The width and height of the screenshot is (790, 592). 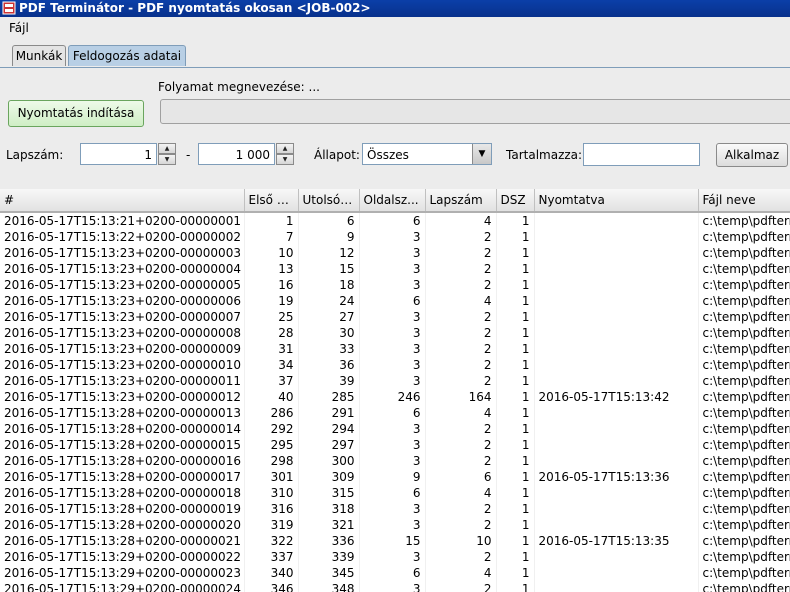 What do you see at coordinates (122, 333) in the screenshot?
I see `table-cell: 2016-05-17T15:13:23+0200-00000008` at bounding box center [122, 333].